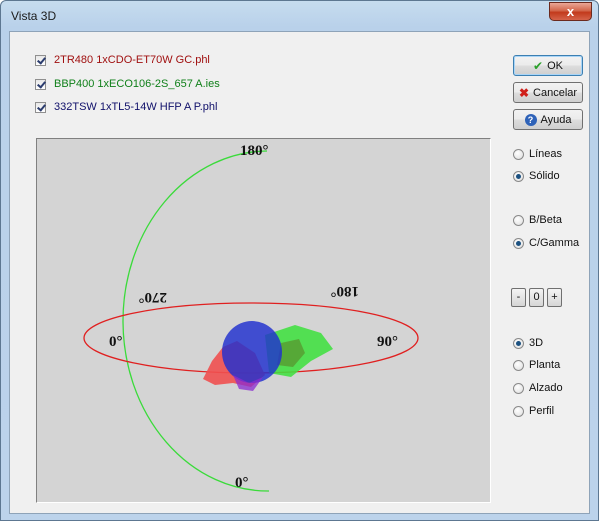  What do you see at coordinates (518, 220) in the screenshot?
I see `radio-b-beta-circle` at bounding box center [518, 220].